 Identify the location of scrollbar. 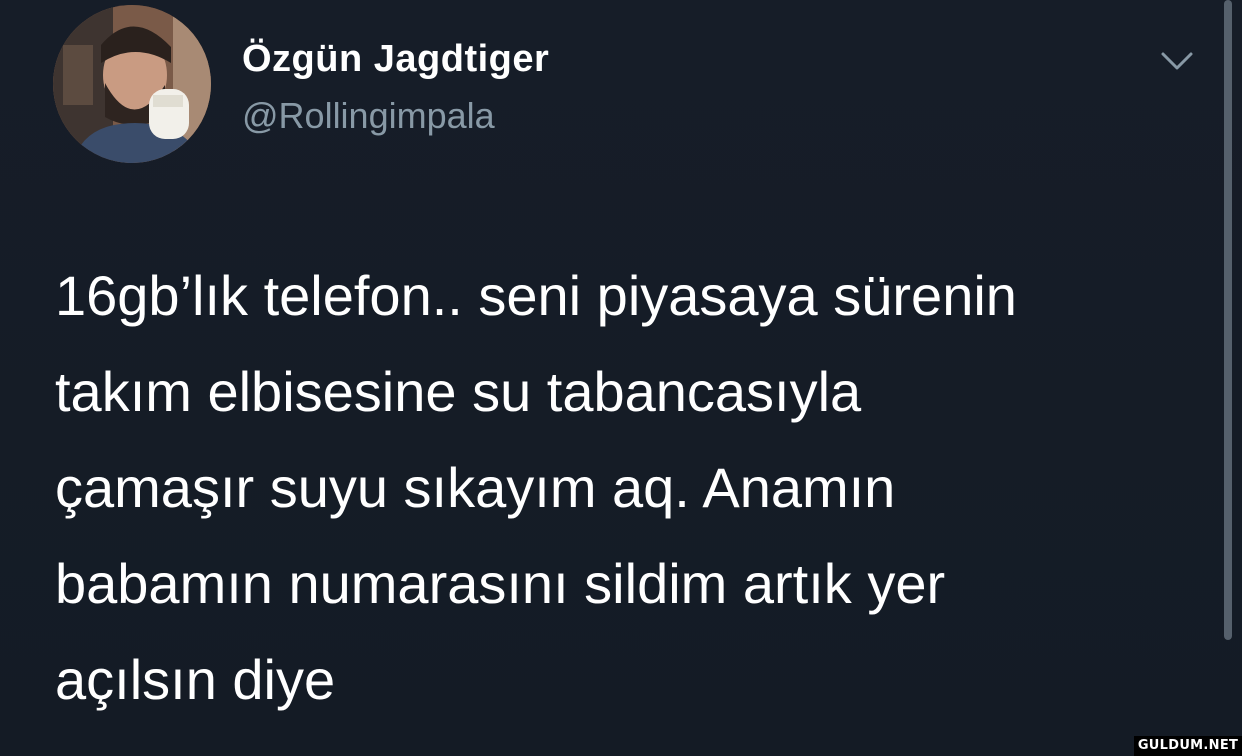
(1228, 320).